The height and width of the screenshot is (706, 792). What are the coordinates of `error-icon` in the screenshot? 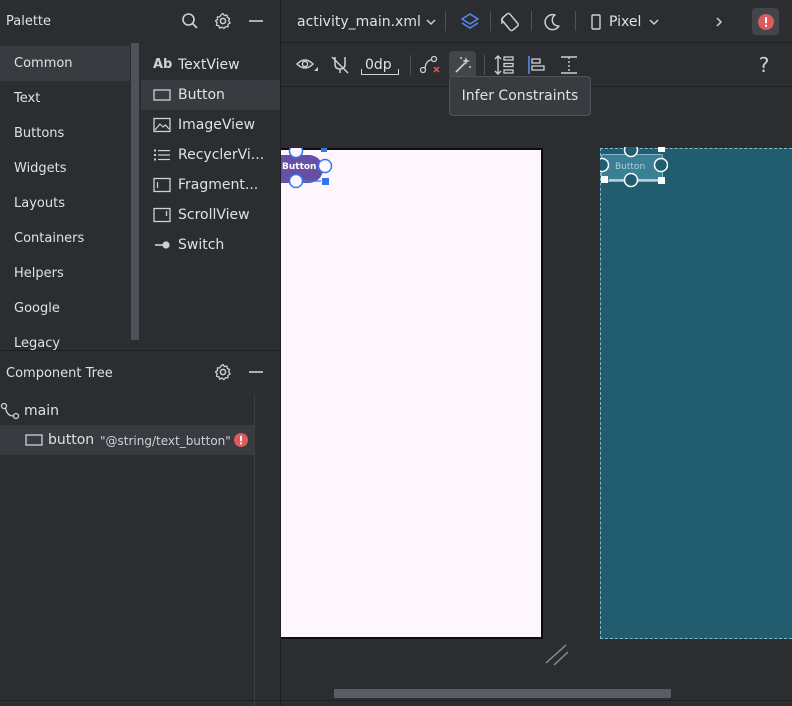 It's located at (241, 440).